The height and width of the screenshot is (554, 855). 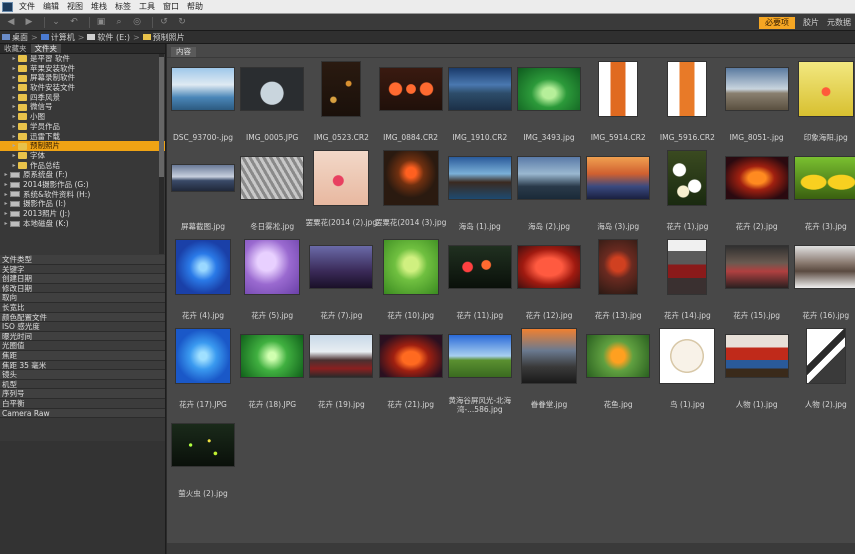 What do you see at coordinates (99, 7) in the screenshot?
I see `menu-item: 堆栈` at bounding box center [99, 7].